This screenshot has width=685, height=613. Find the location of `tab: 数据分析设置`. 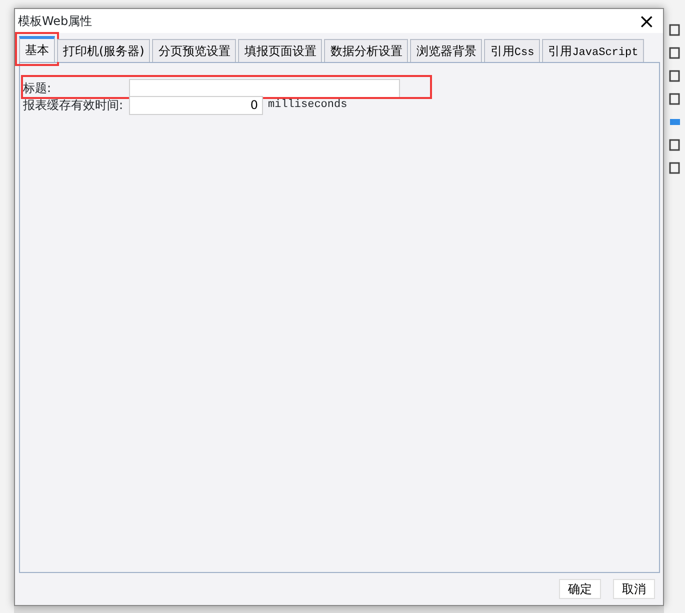

tab: 数据分析设置 is located at coordinates (366, 50).